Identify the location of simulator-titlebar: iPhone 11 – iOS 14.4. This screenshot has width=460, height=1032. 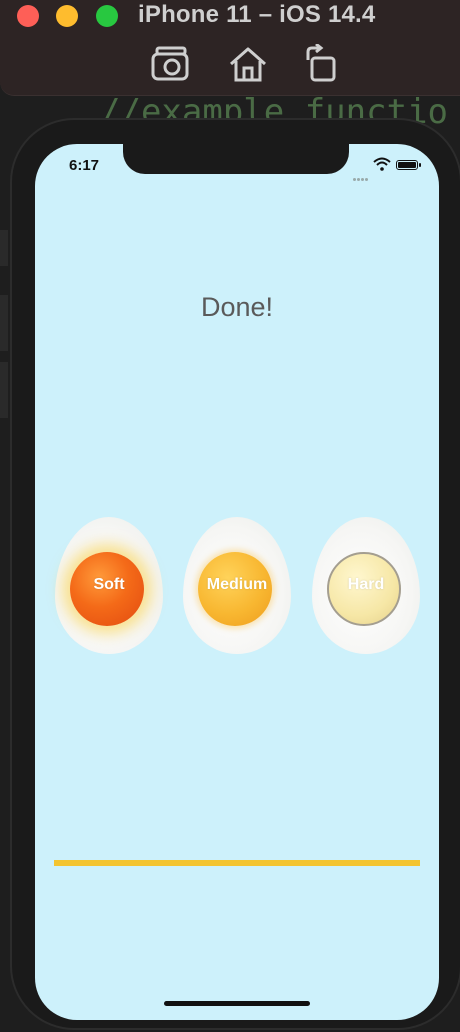
(230, 48).